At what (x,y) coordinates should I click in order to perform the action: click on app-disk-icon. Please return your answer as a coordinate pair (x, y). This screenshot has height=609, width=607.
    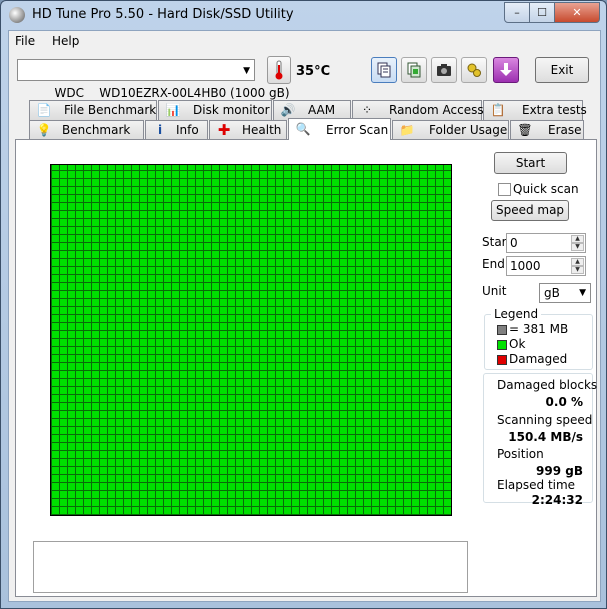
    Looking at the image, I should click on (17, 15).